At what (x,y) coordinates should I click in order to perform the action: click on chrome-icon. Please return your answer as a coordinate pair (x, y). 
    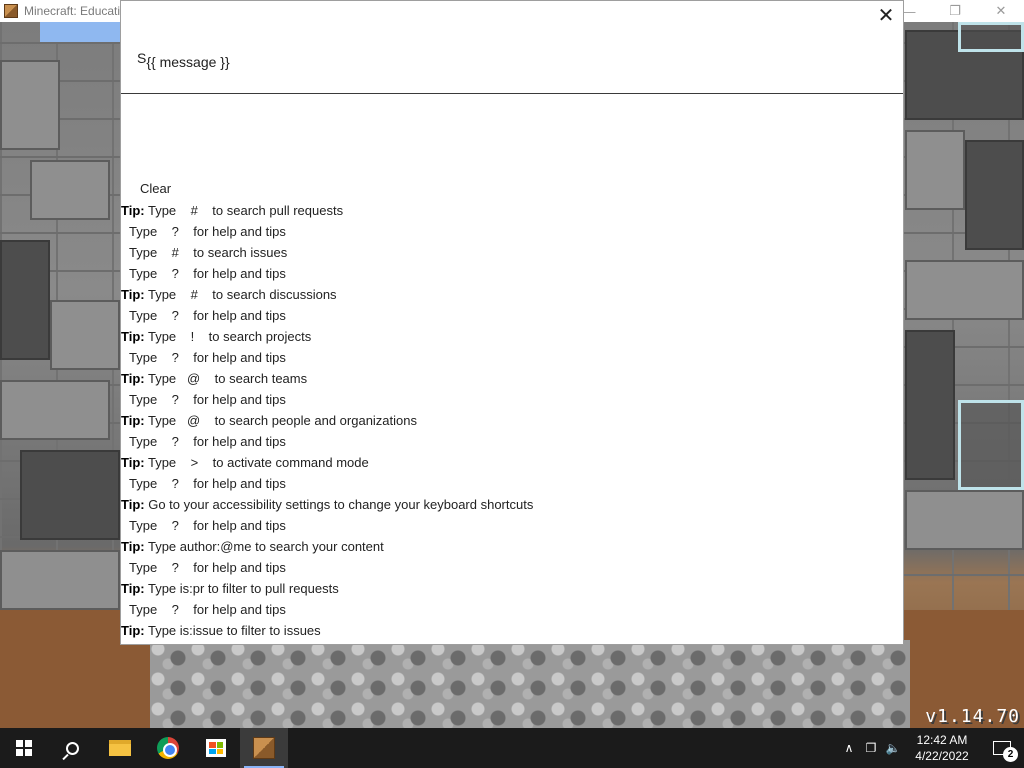
    Looking at the image, I should click on (168, 748).